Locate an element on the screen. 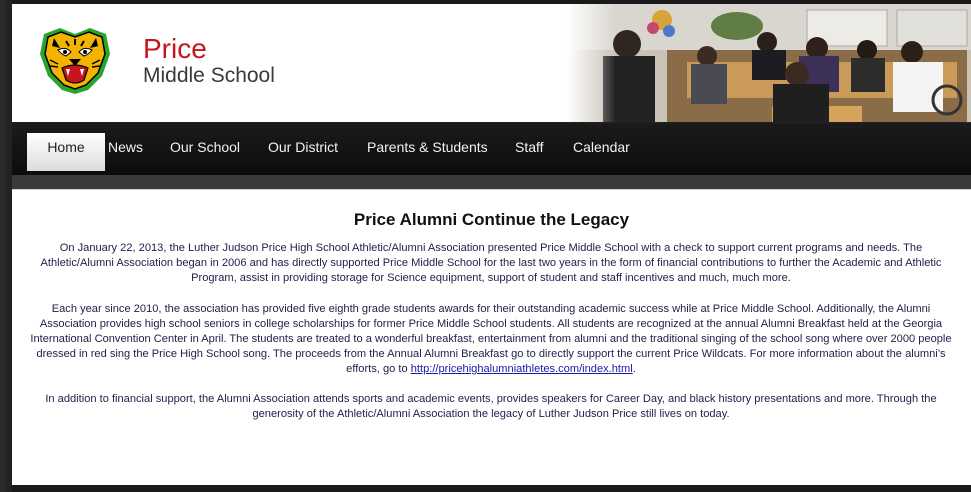 This screenshot has width=971, height=492. article-title: Price Alumni Continue the Legacy is located at coordinates (491, 219).